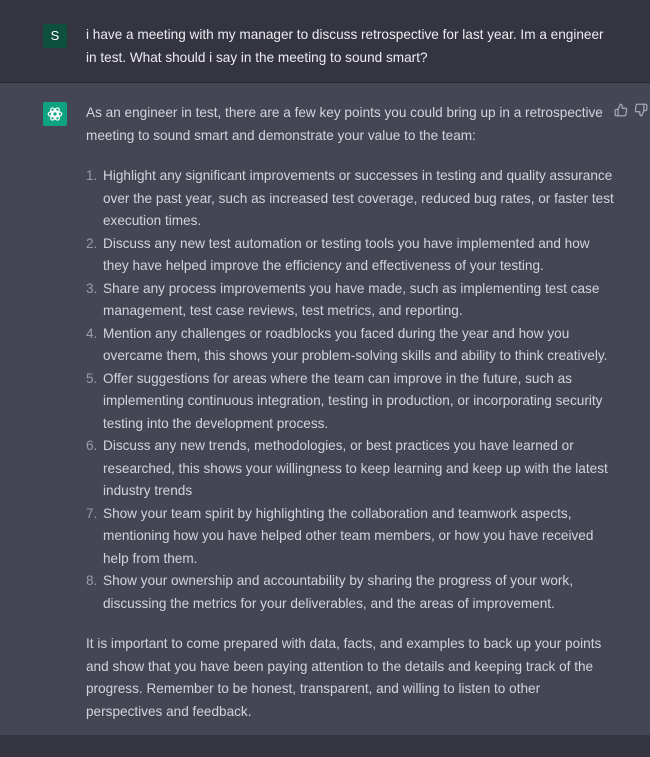  I want to click on thumbs-down-icon, so click(642, 111).